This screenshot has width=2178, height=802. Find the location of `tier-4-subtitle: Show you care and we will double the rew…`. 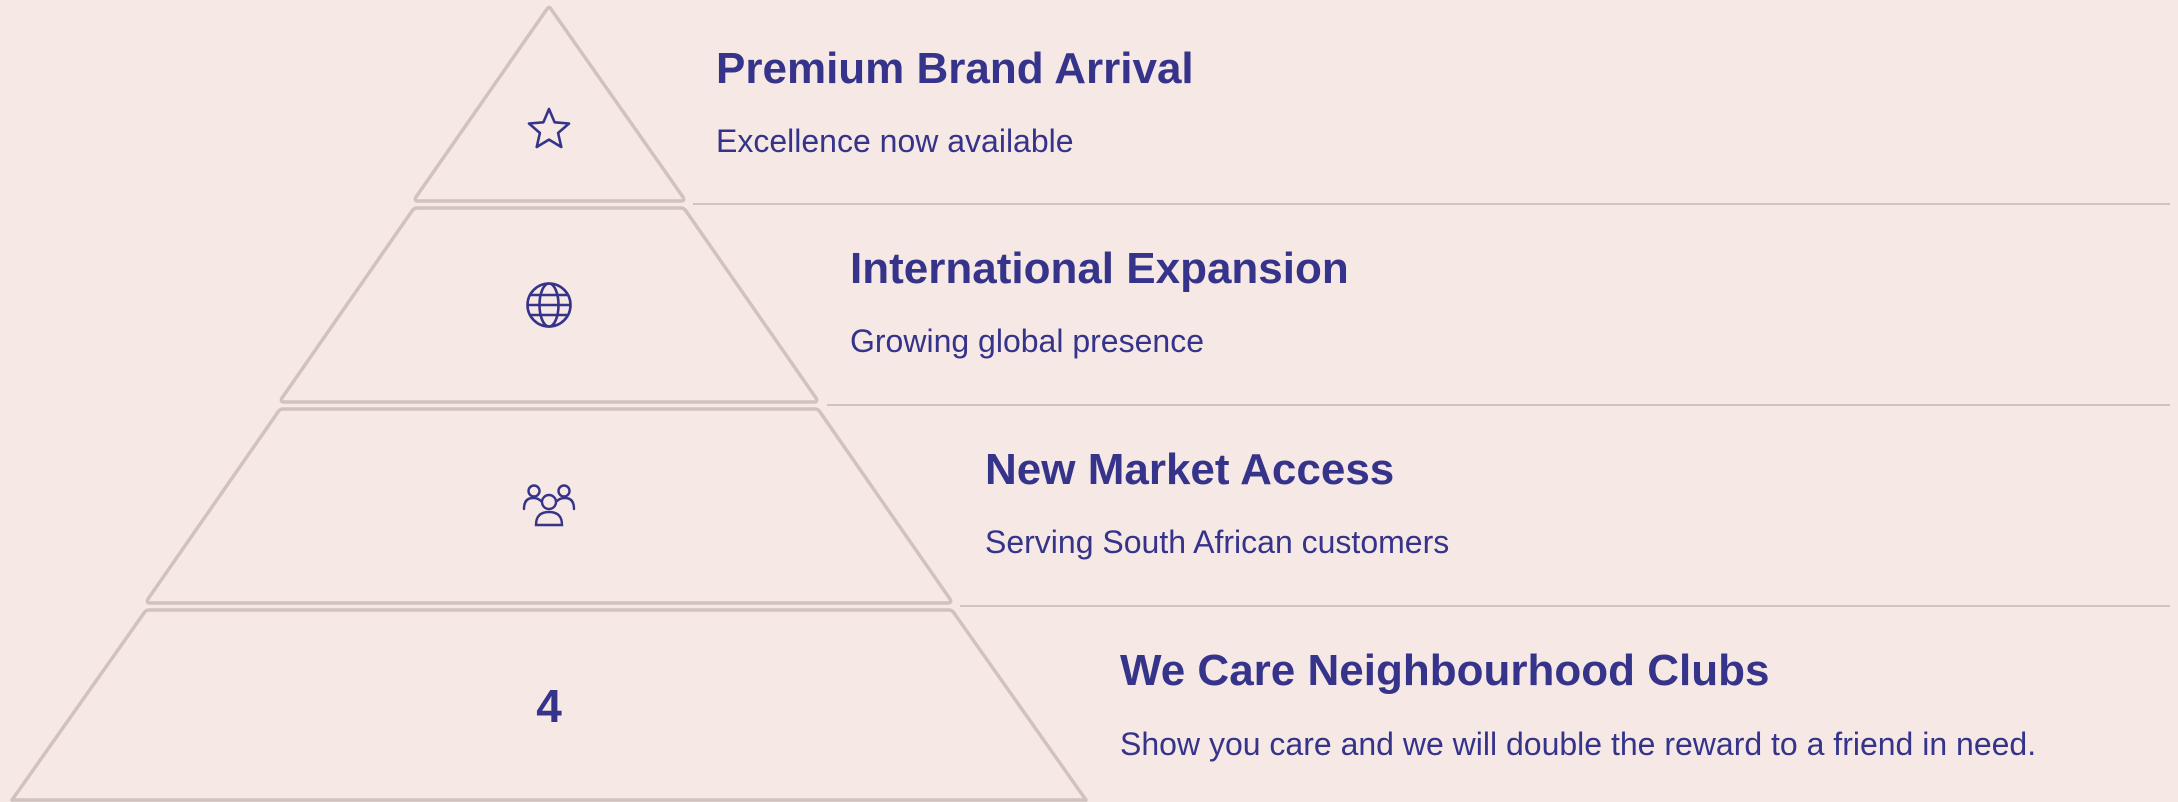

tier-4-subtitle: Show you care and we will double the rew… is located at coordinates (1578, 744).